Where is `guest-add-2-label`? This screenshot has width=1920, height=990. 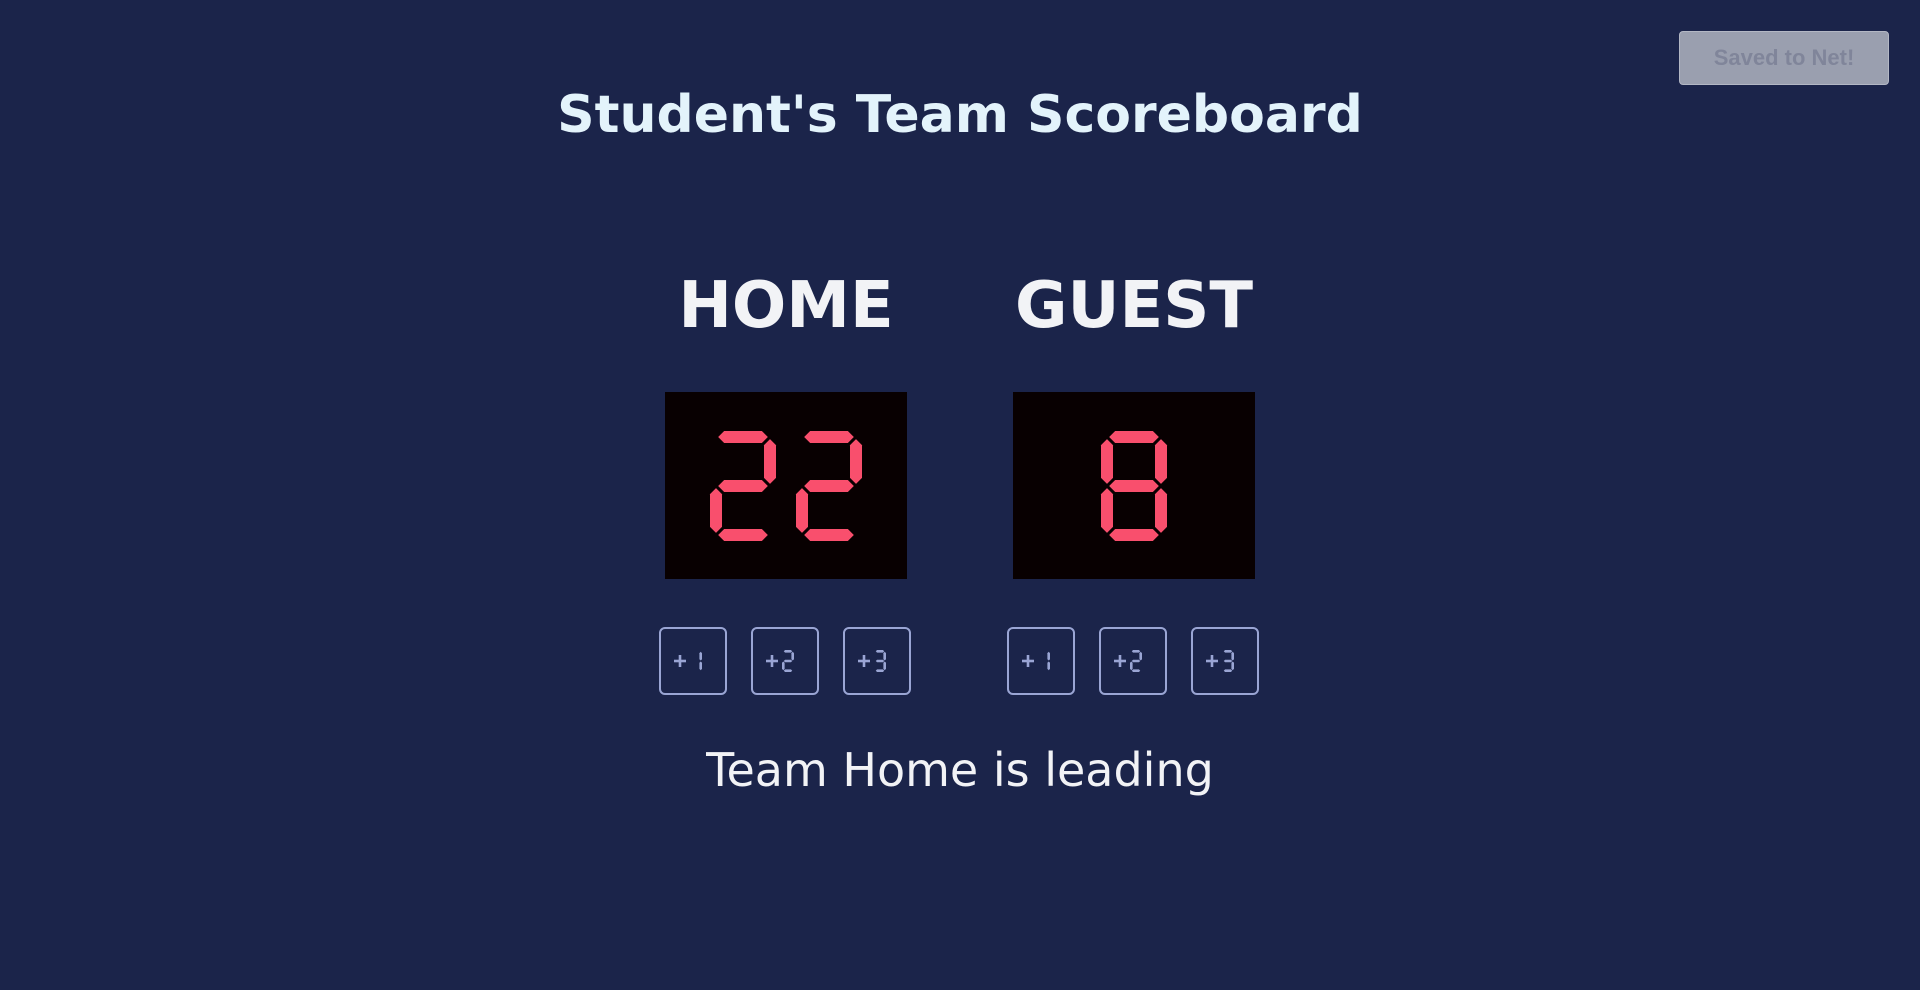 guest-add-2-label is located at coordinates (1128, 661).